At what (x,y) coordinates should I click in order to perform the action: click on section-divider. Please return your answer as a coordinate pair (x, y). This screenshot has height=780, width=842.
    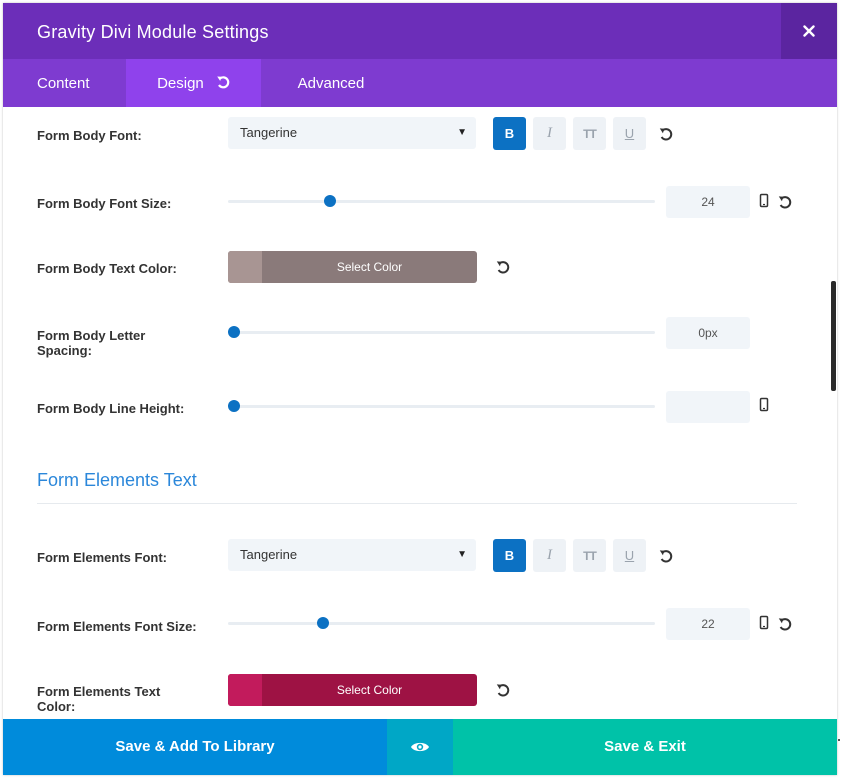
    Looking at the image, I should click on (417, 503).